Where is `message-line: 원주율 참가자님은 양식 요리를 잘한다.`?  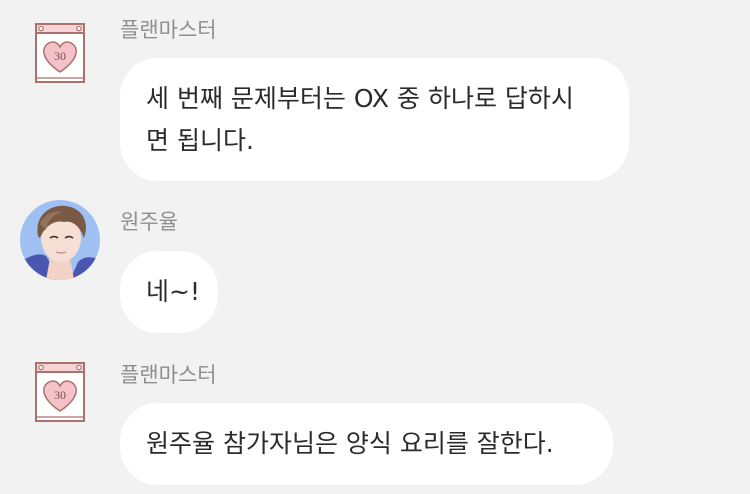
message-line: 원주율 참가자님은 양식 요리를 잘한다. is located at coordinates (350, 443).